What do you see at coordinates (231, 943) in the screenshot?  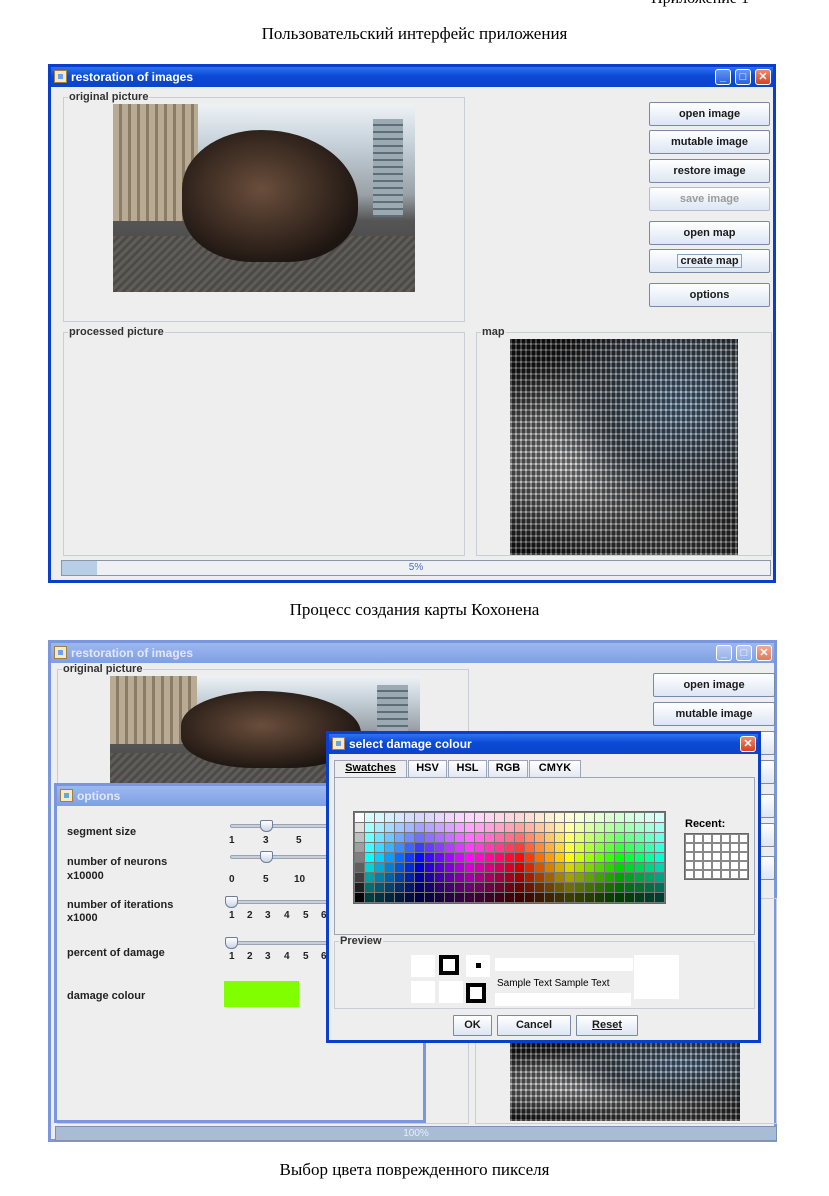 I see `damage-percent-thumb` at bounding box center [231, 943].